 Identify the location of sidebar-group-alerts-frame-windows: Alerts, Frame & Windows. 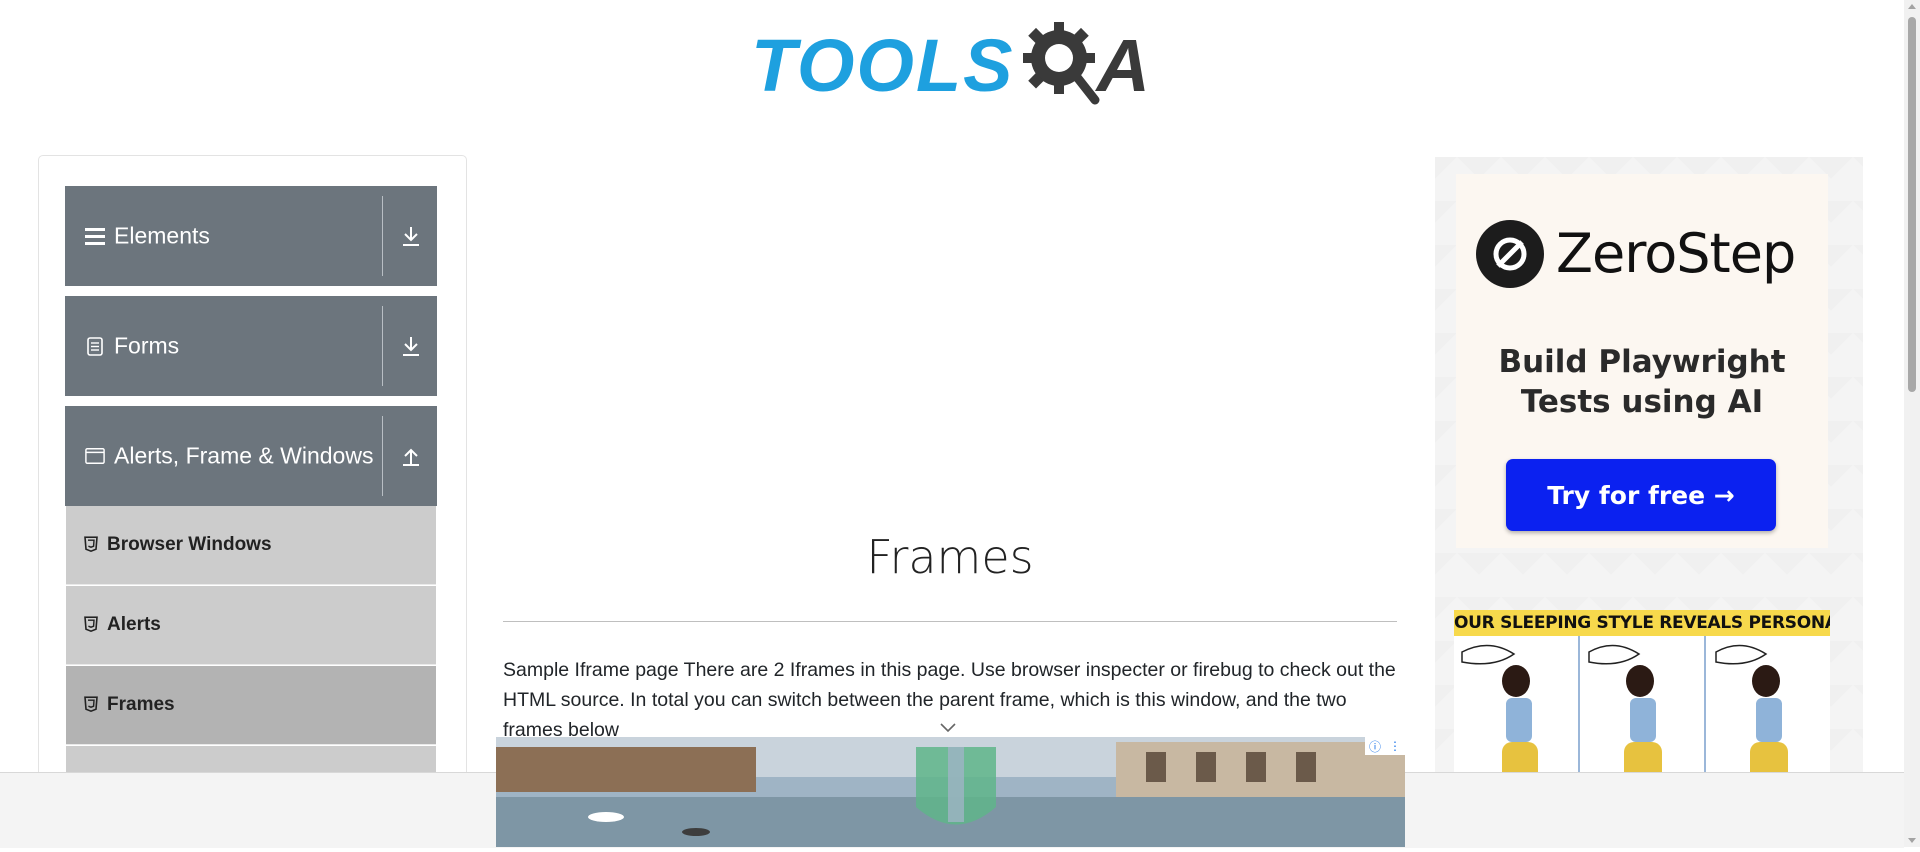
(251, 456).